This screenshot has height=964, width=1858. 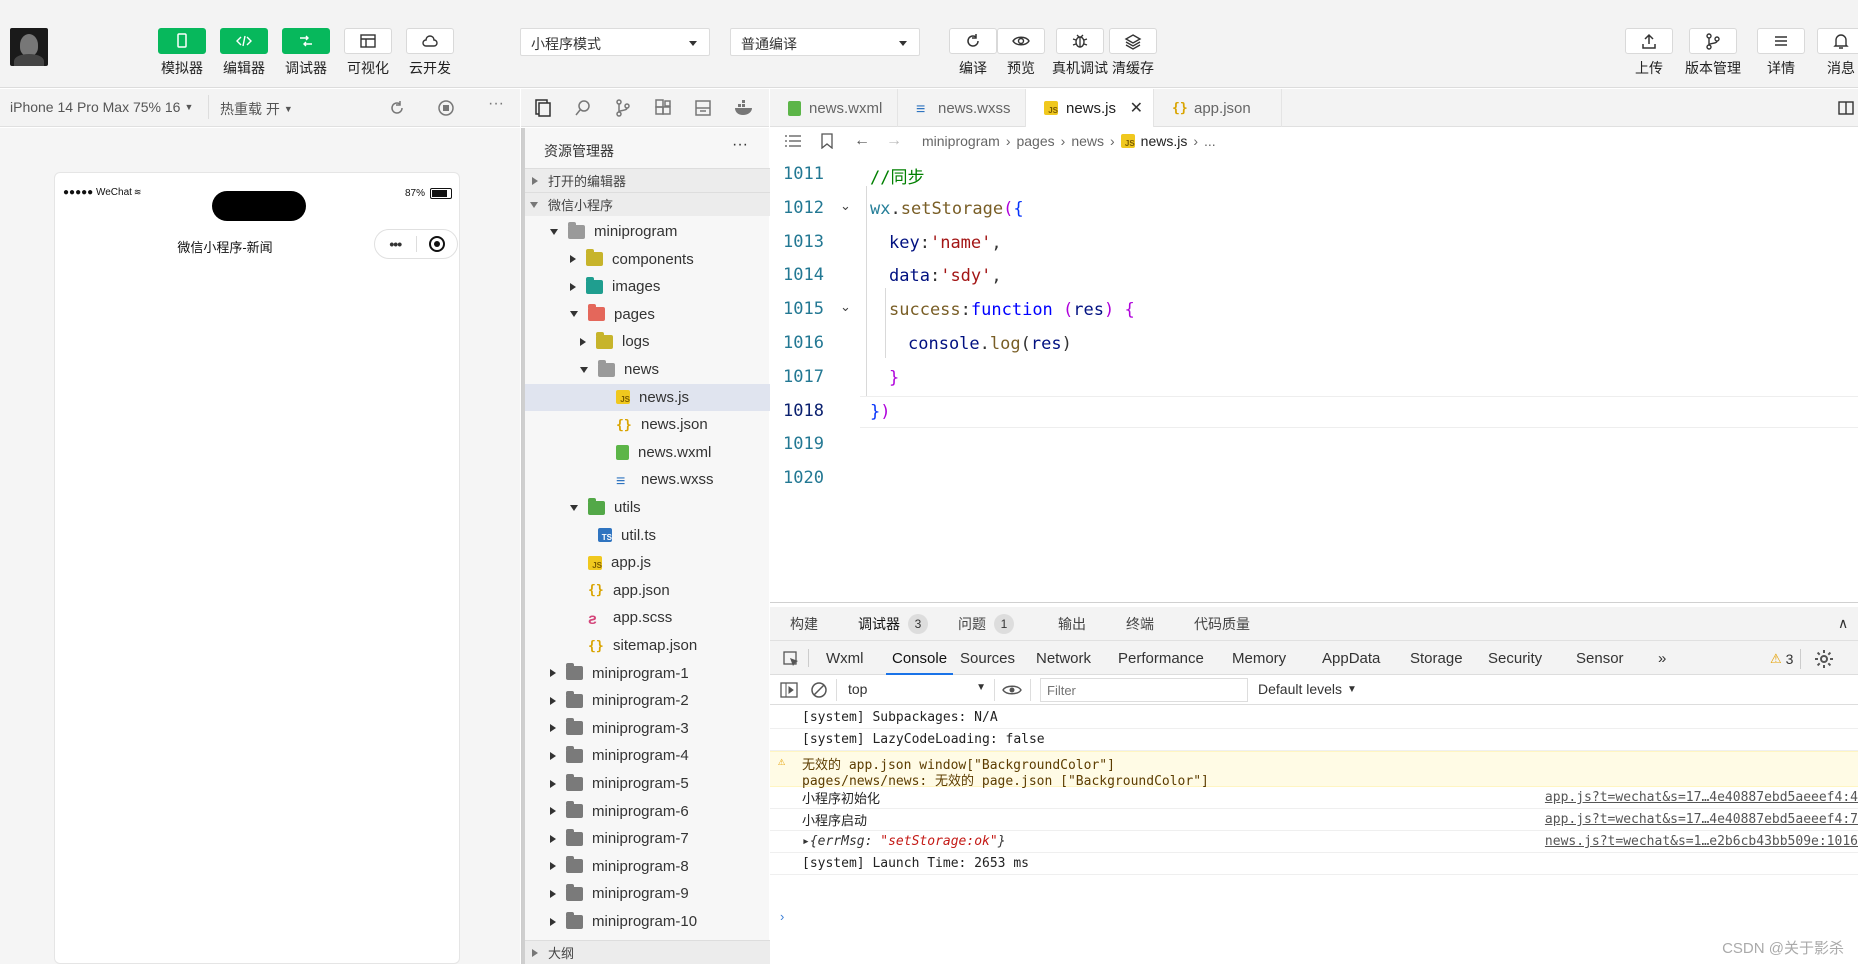 I want to click on folder-item: miniprogram-10, so click(x=646, y=921).